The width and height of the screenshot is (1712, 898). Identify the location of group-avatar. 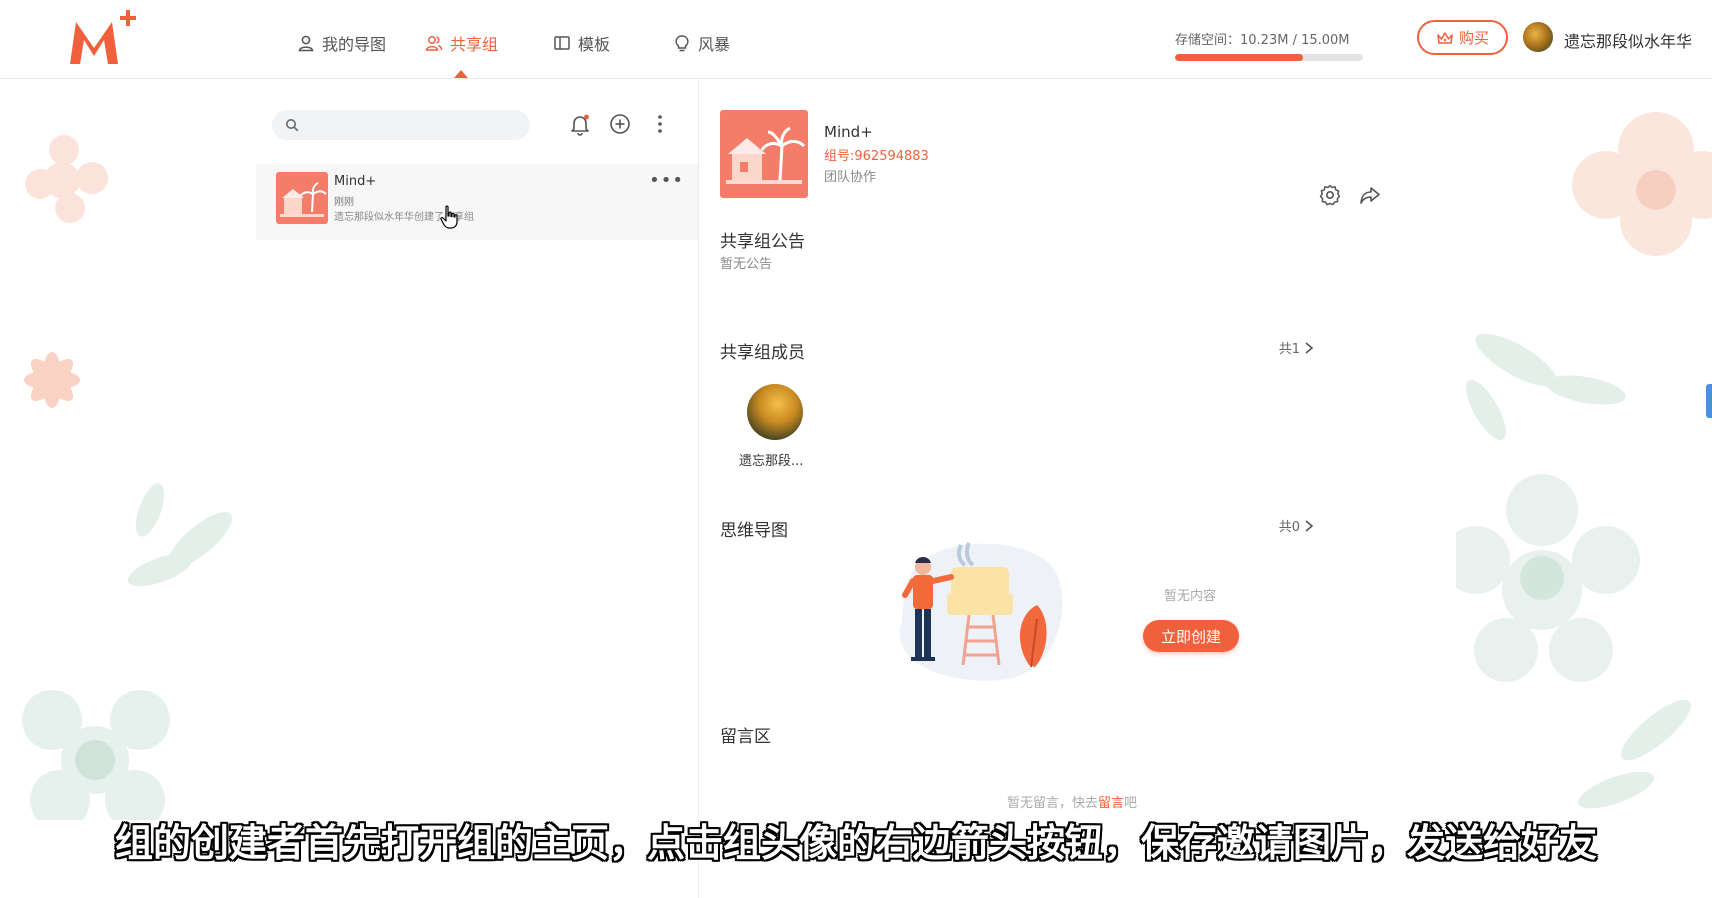
(764, 154).